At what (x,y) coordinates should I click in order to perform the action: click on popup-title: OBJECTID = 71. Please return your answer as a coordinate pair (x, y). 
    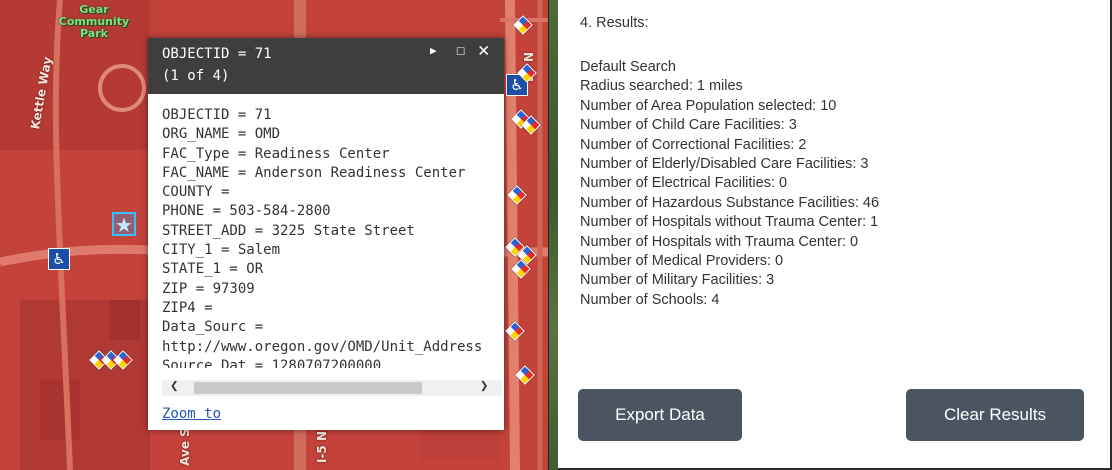
    Looking at the image, I should click on (217, 54).